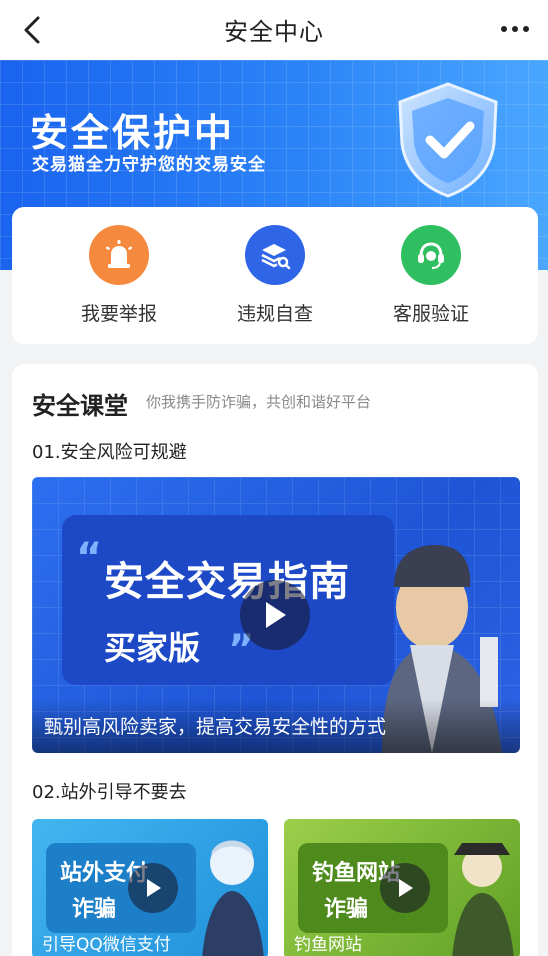 The height and width of the screenshot is (956, 548). I want to click on video-card-phishing-site: 钓鱼网站 诈骗 钓鱼网站, so click(402, 887).